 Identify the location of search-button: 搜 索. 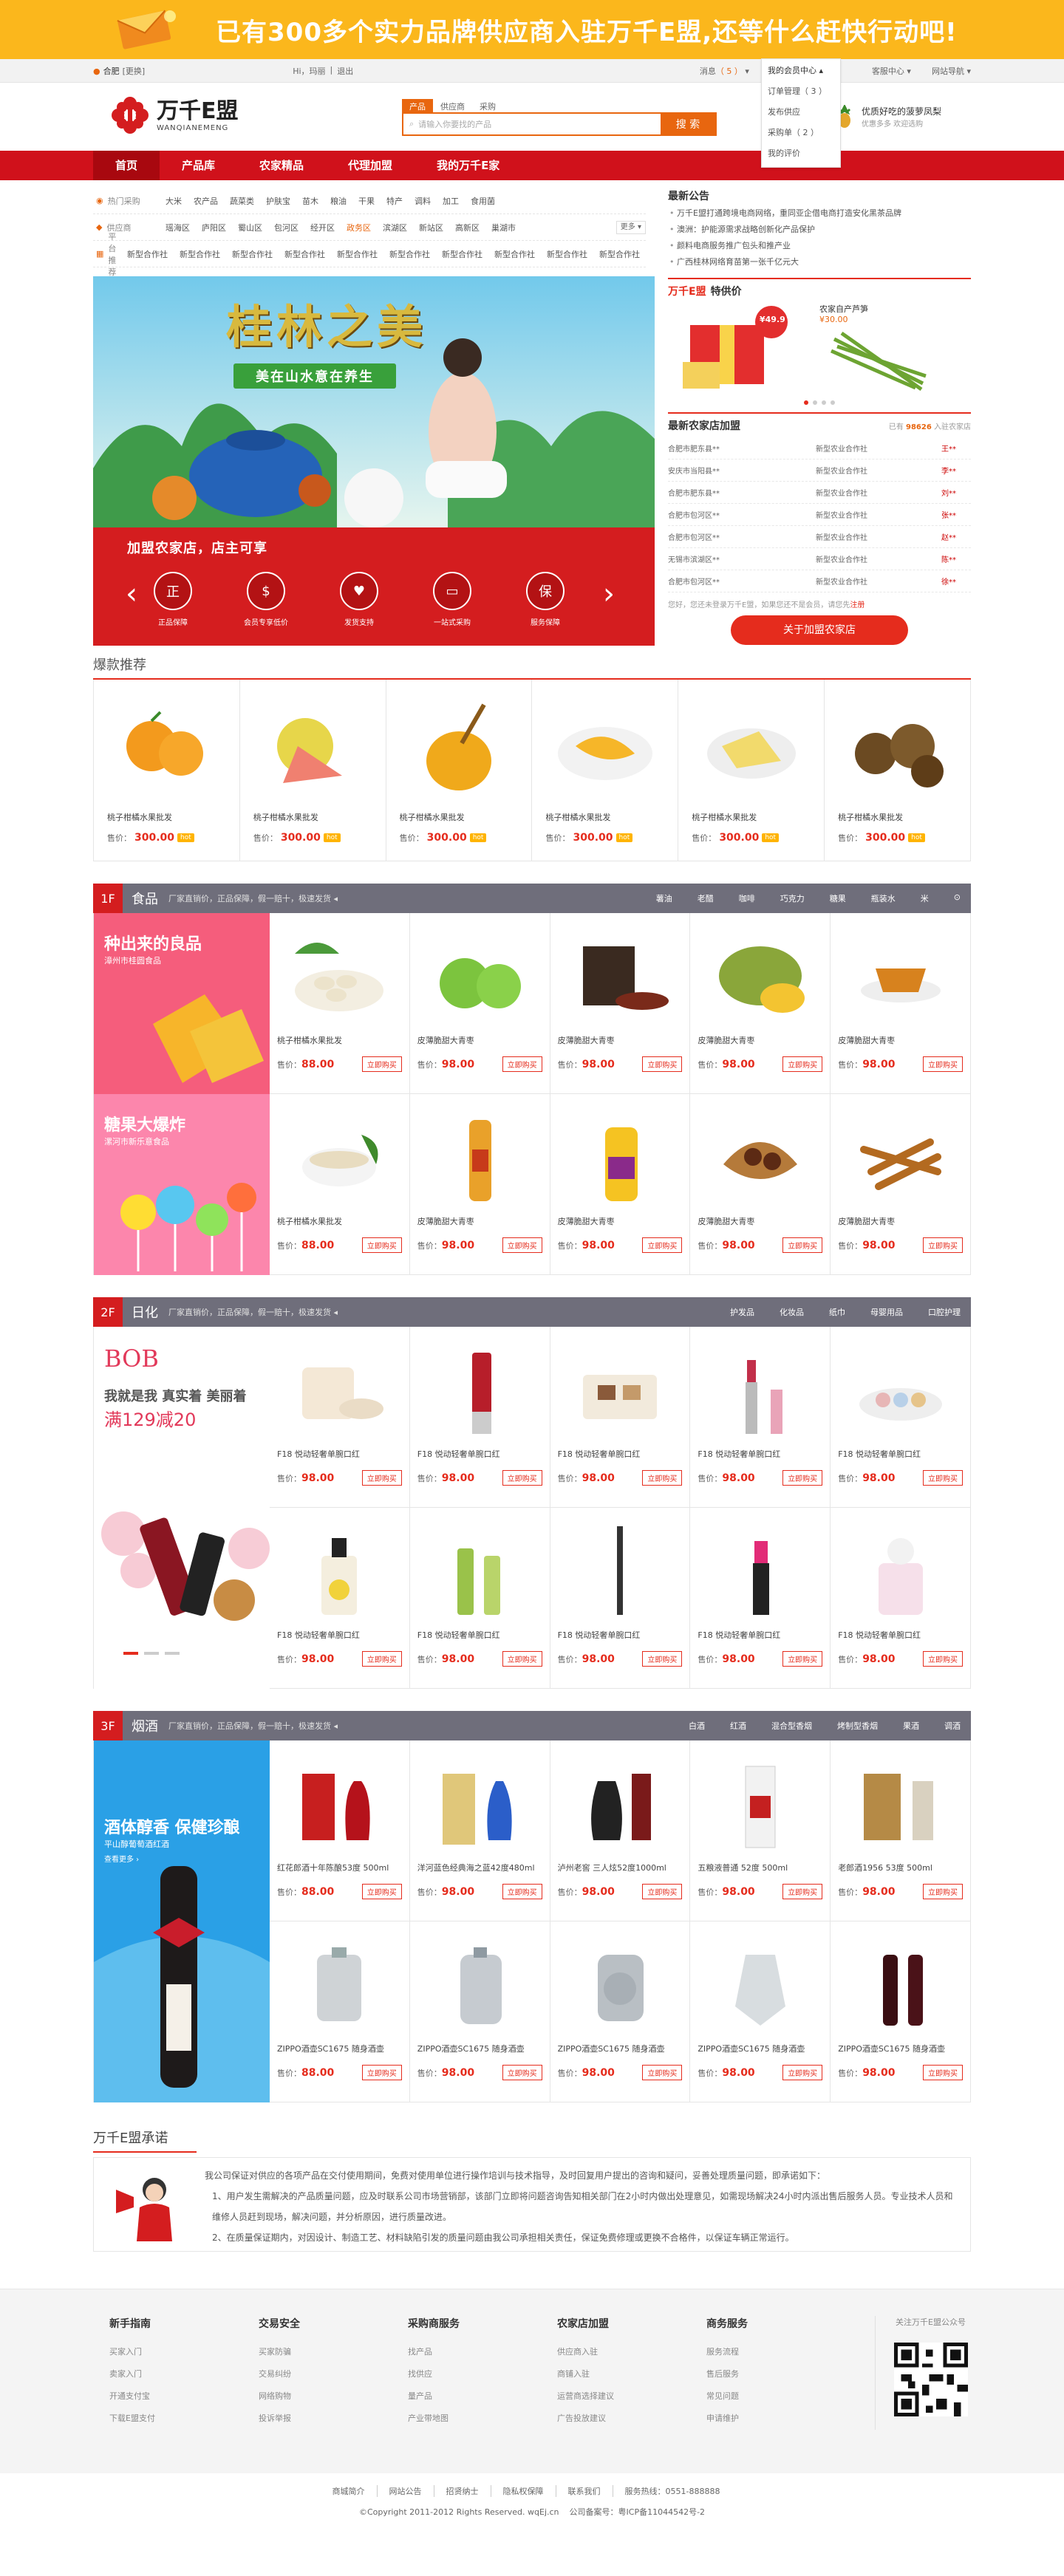
(688, 124).